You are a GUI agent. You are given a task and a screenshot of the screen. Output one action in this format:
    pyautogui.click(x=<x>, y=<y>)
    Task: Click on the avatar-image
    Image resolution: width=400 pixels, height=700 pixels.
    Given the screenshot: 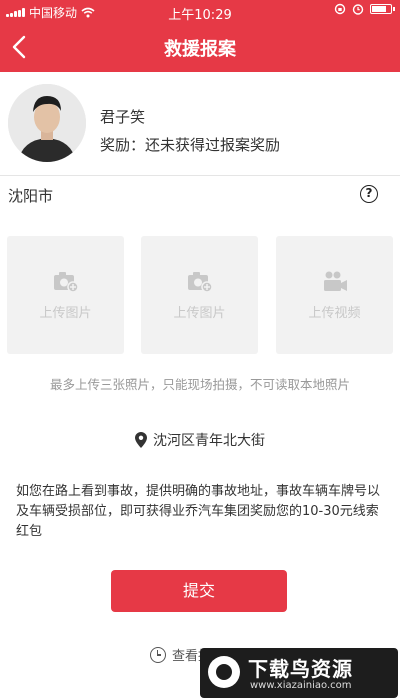 What is the action you would take?
    pyautogui.click(x=47, y=123)
    